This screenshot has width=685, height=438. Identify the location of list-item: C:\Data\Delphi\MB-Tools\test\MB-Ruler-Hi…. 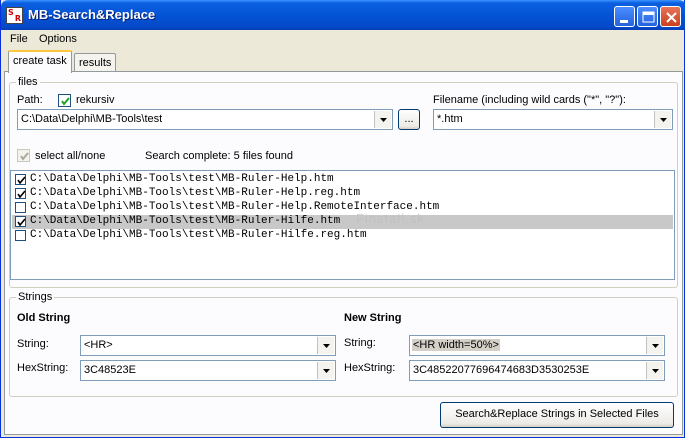
(342, 236).